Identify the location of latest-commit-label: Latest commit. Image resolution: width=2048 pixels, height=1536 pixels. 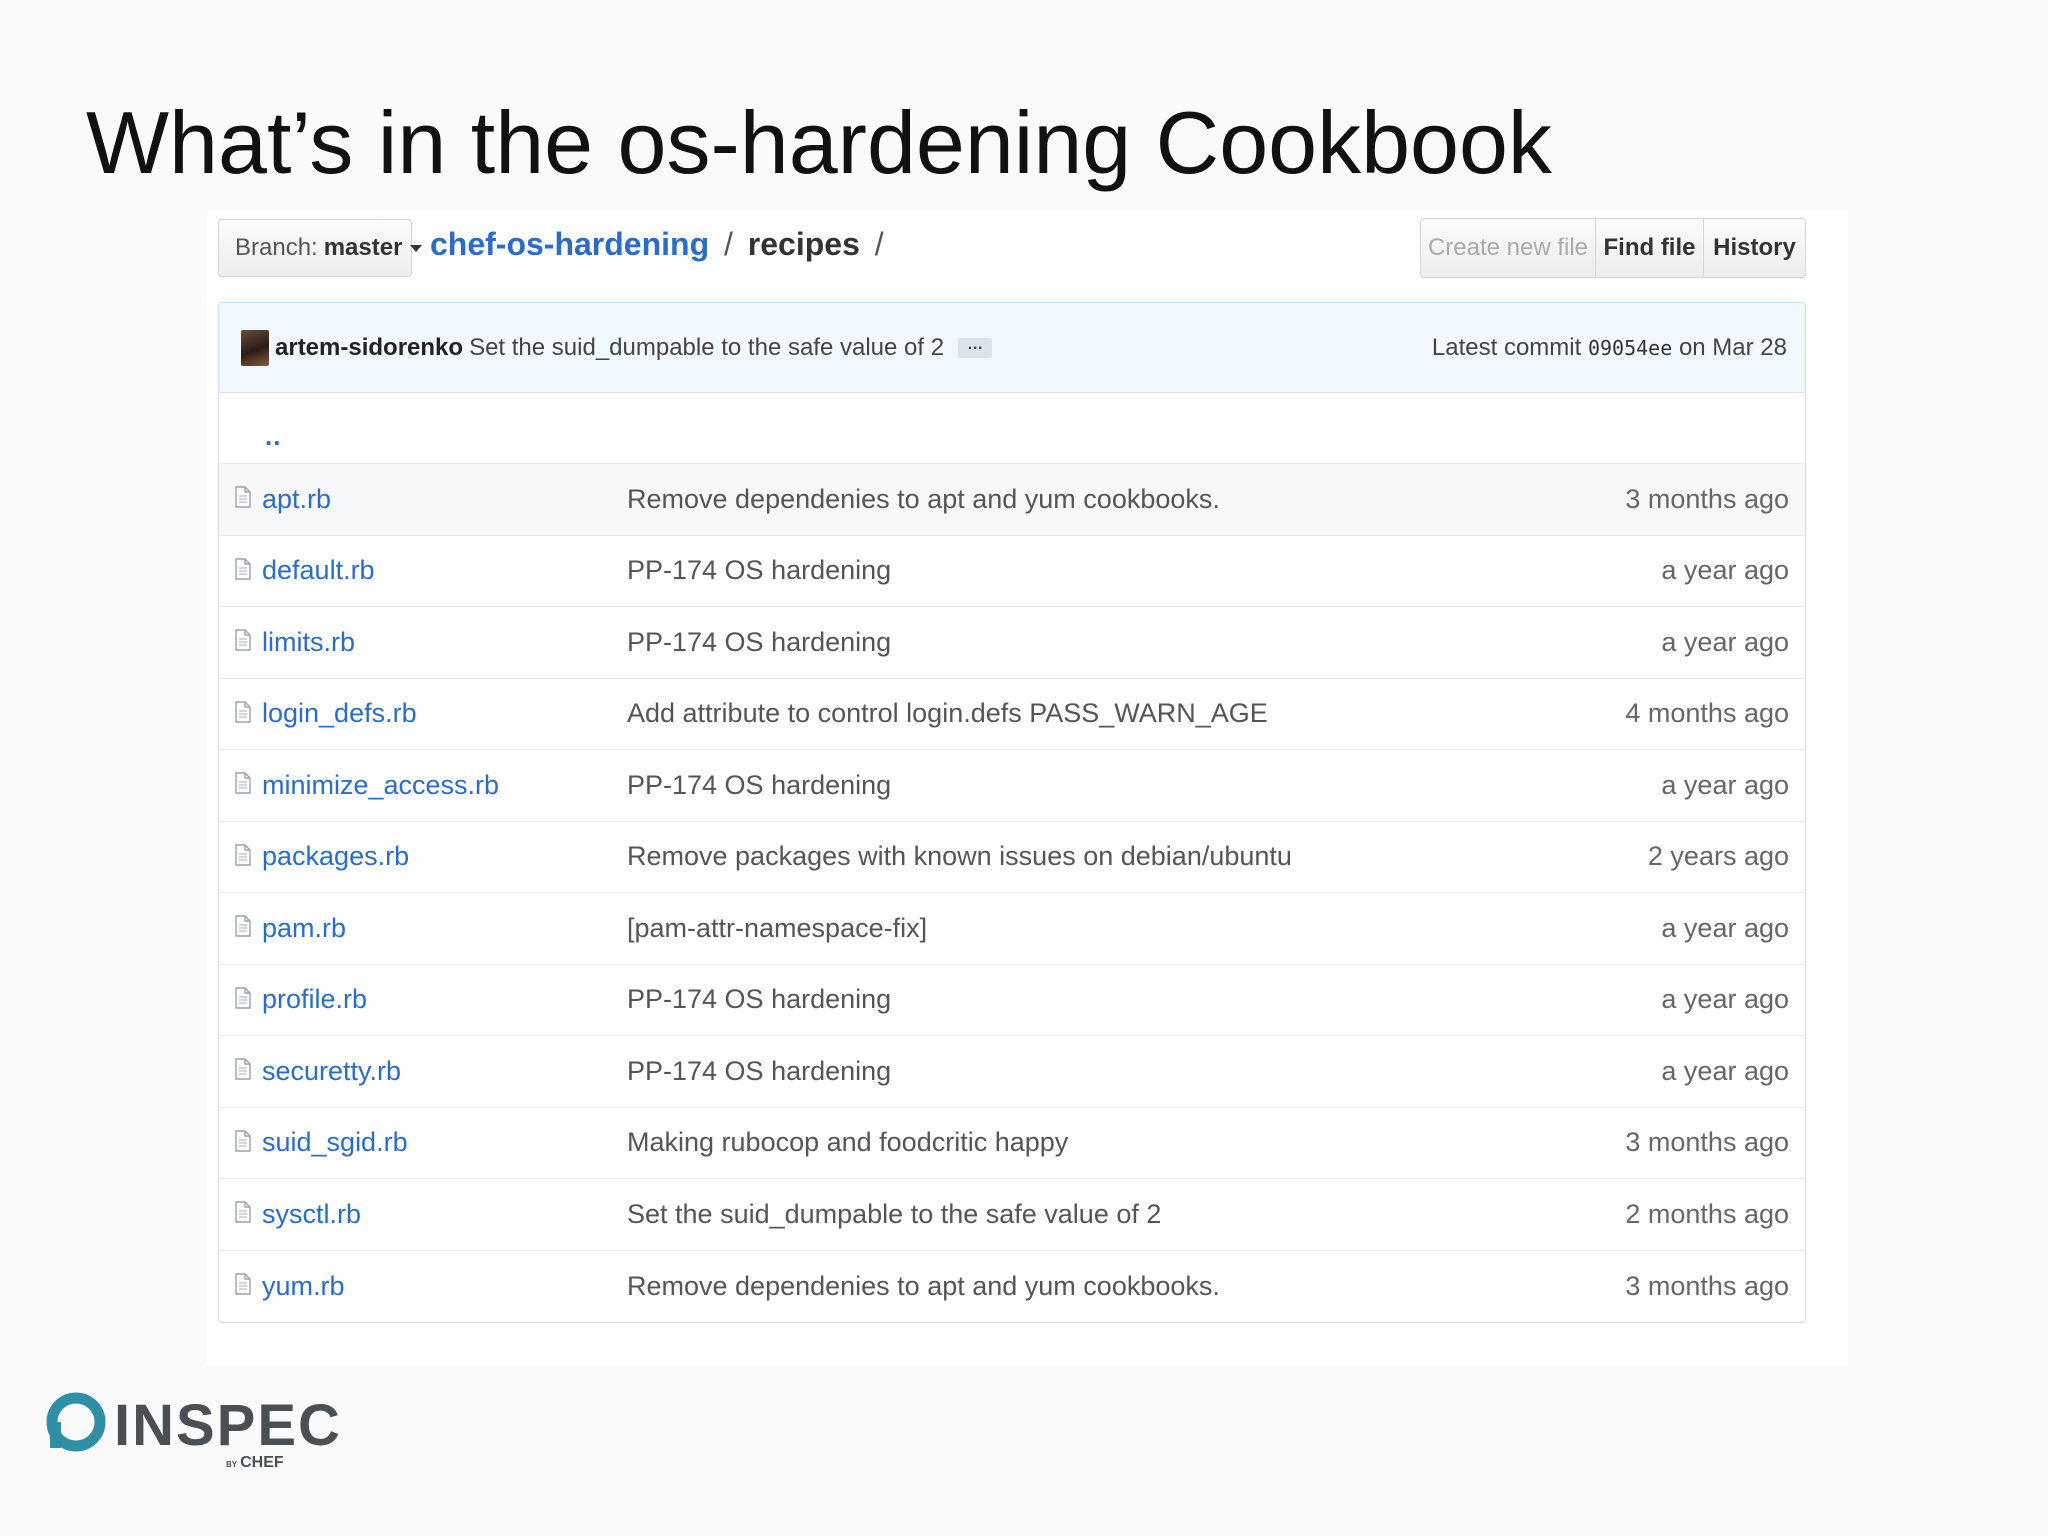
(1506, 347).